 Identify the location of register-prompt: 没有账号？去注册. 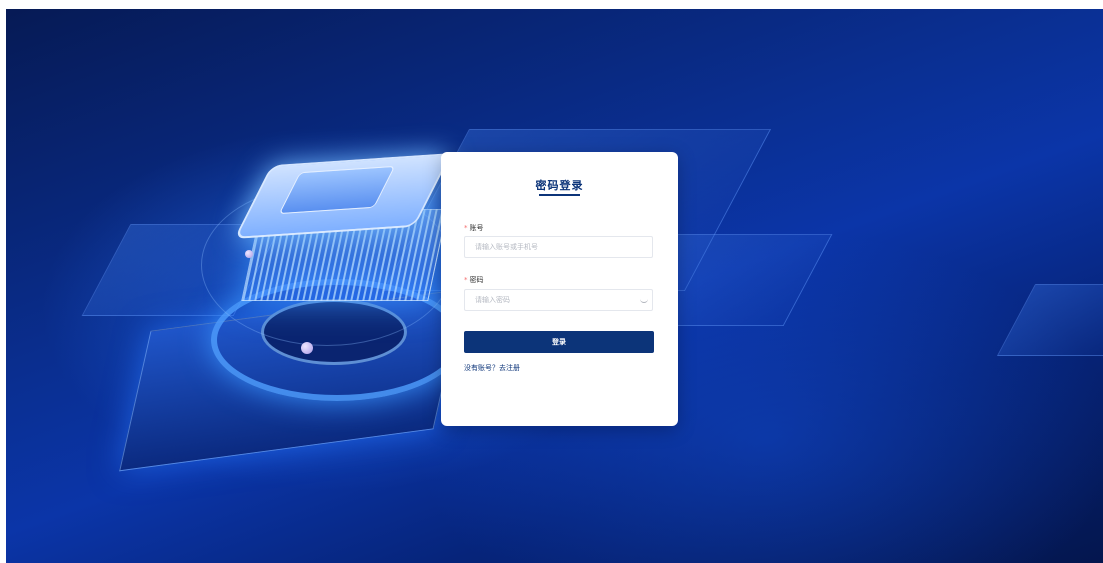
(492, 368).